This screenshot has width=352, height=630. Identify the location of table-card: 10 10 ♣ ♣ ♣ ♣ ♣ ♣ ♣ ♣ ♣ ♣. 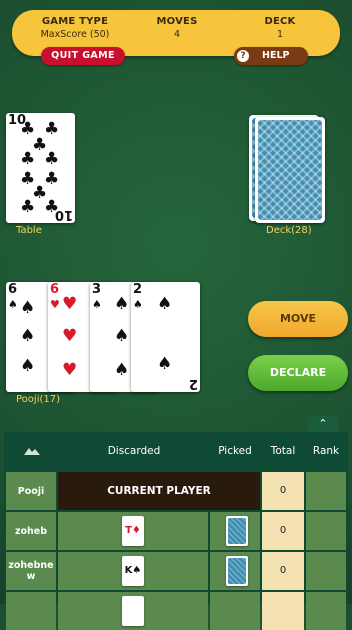
(40, 168).